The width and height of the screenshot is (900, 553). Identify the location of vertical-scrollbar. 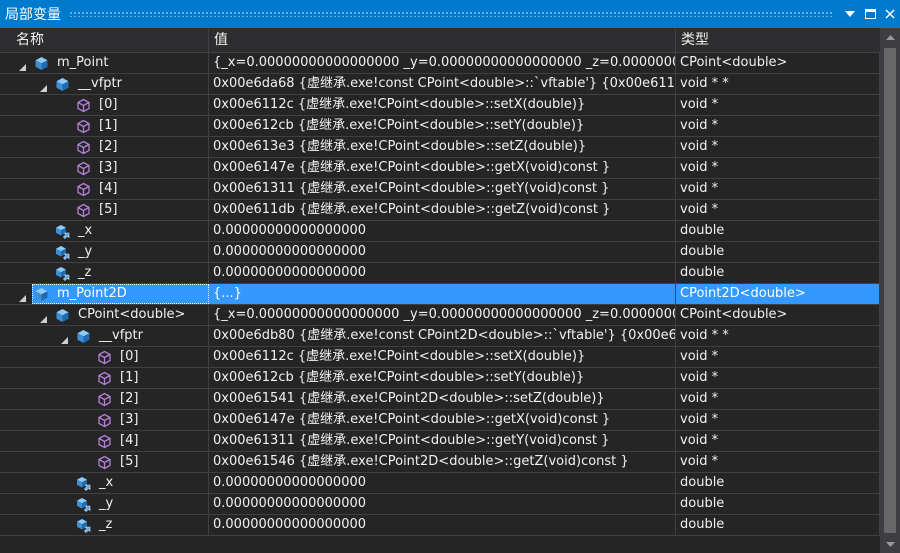
(890, 290).